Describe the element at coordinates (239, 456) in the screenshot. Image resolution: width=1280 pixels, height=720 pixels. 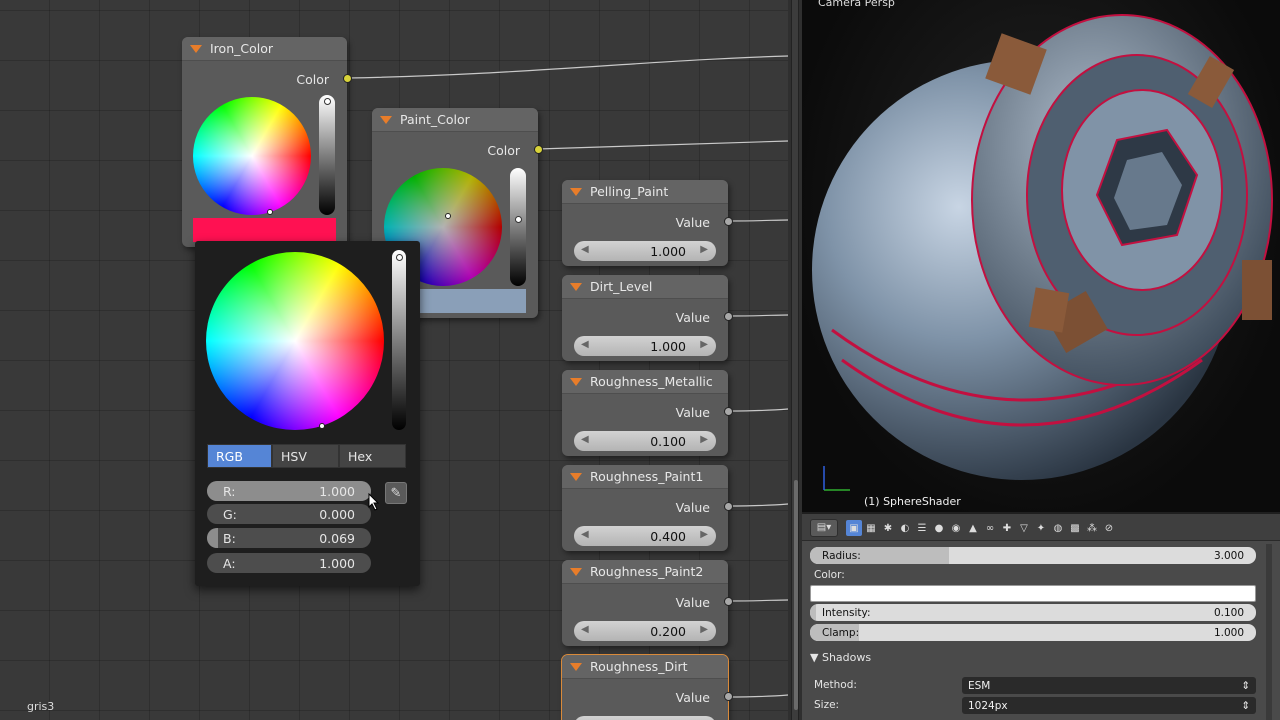
I see `tab-rgb: RGB` at that location.